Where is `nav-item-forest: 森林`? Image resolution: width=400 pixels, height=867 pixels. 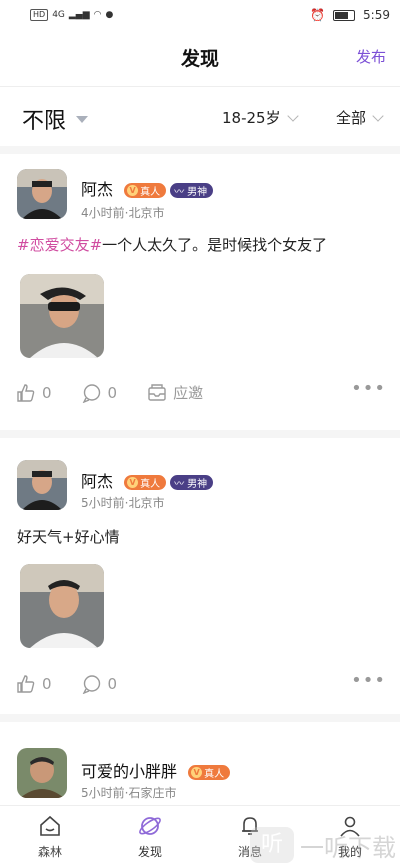
nav-item-forest: 森林 is located at coordinates (50, 836).